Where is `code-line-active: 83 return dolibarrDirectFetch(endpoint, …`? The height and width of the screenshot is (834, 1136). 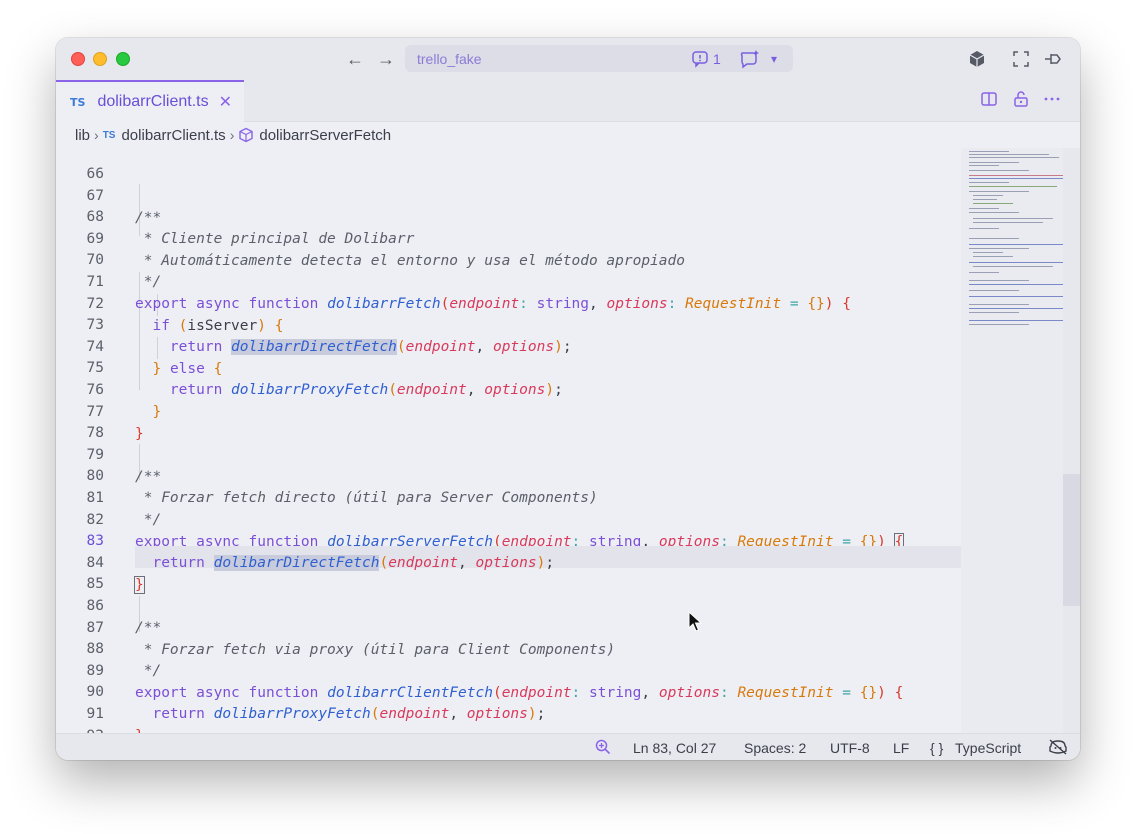
code-line-active: 83 return dolibarrDirectFetch(endpoint, … is located at coordinates (320, 552).